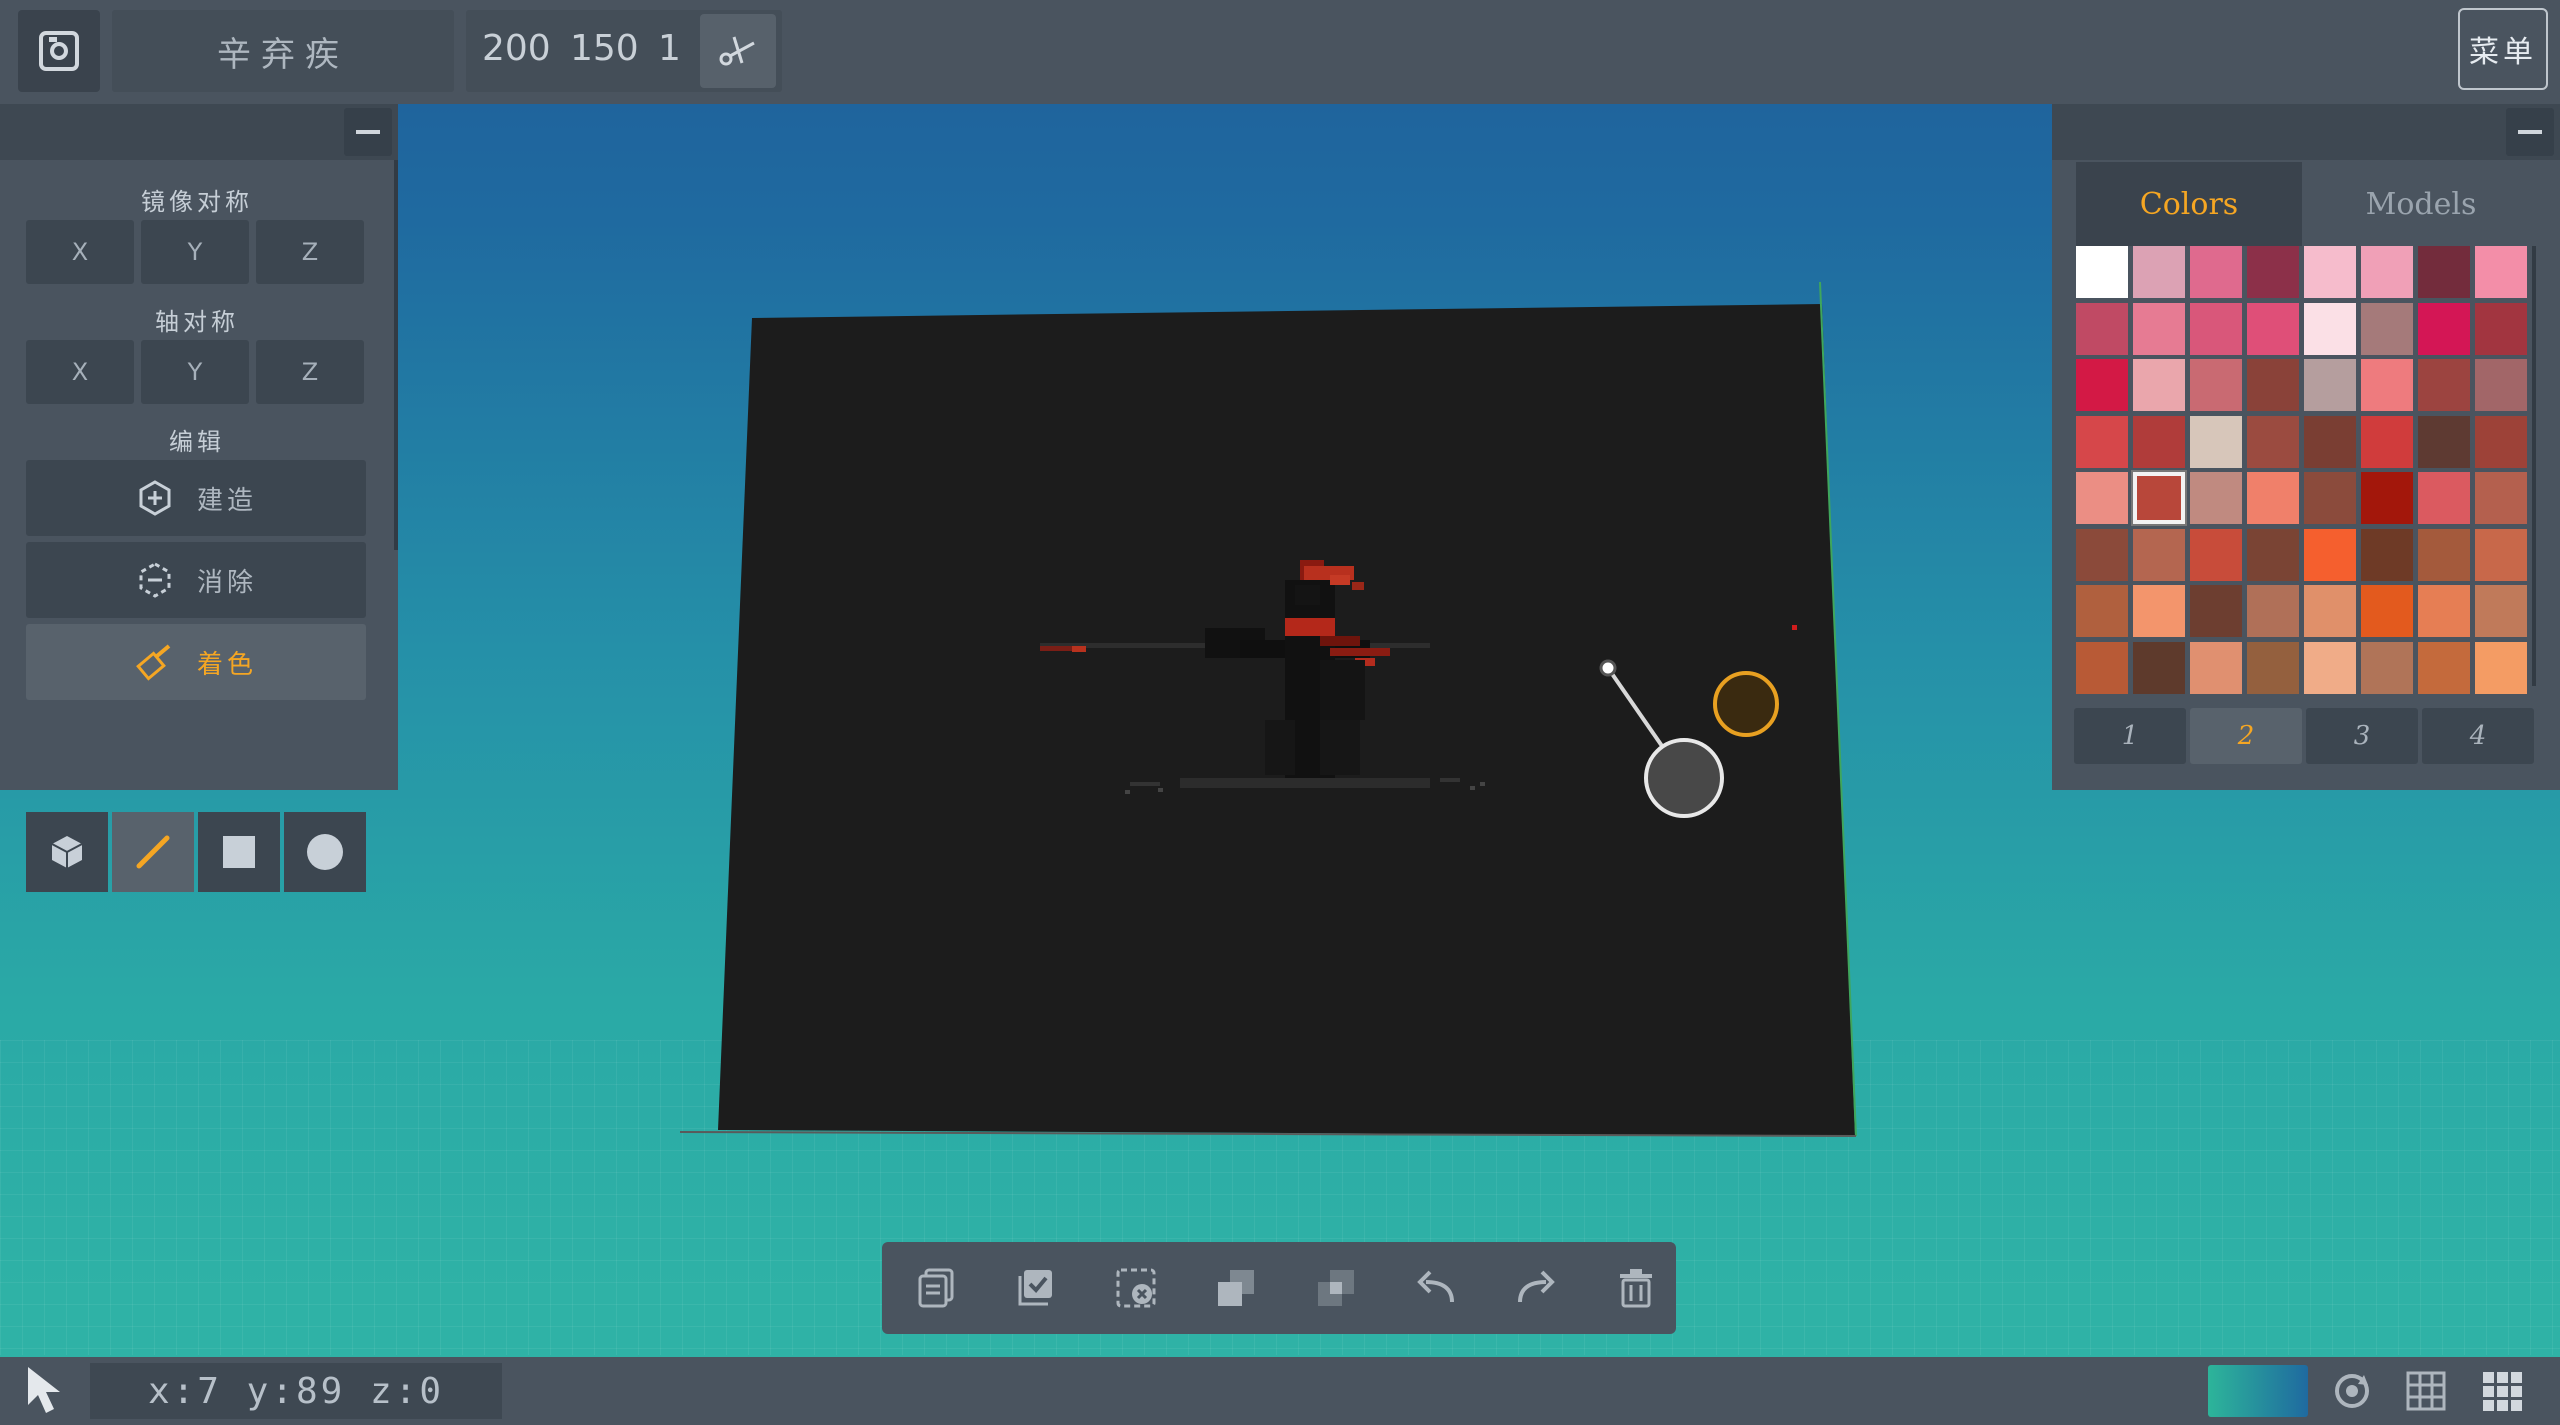 This screenshot has width=2560, height=1425. I want to click on project-name: 辛弃疾, so click(283, 51).